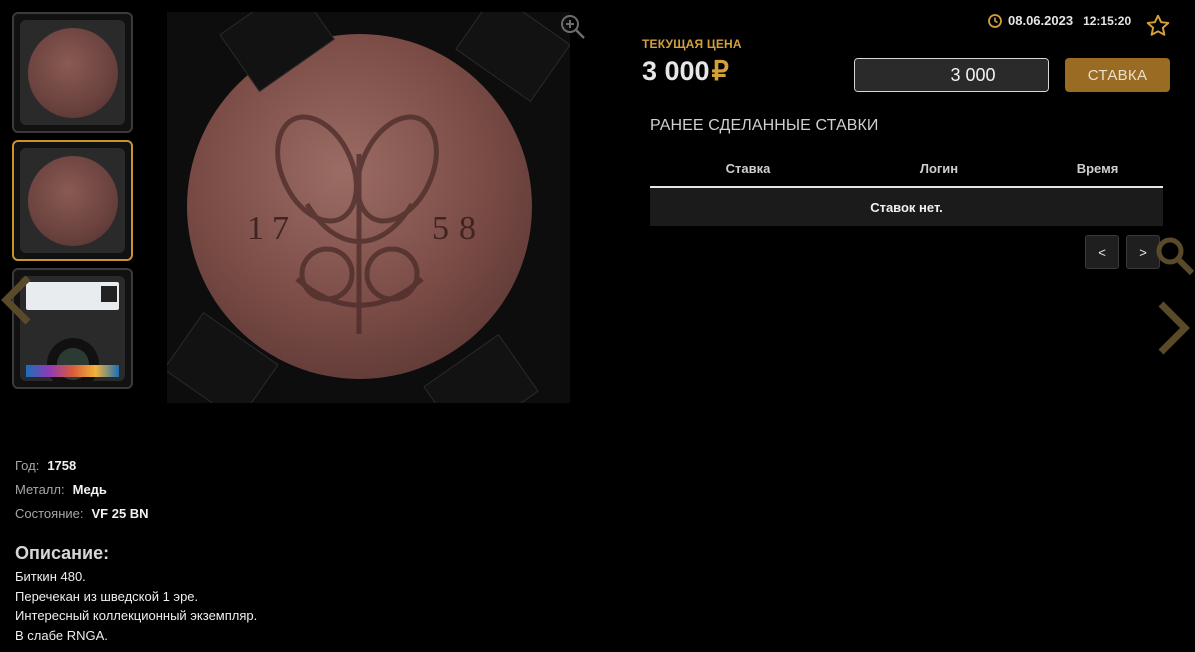 Image resolution: width=1195 pixels, height=652 pixels. I want to click on slab-hologram-stripe, so click(72, 371).